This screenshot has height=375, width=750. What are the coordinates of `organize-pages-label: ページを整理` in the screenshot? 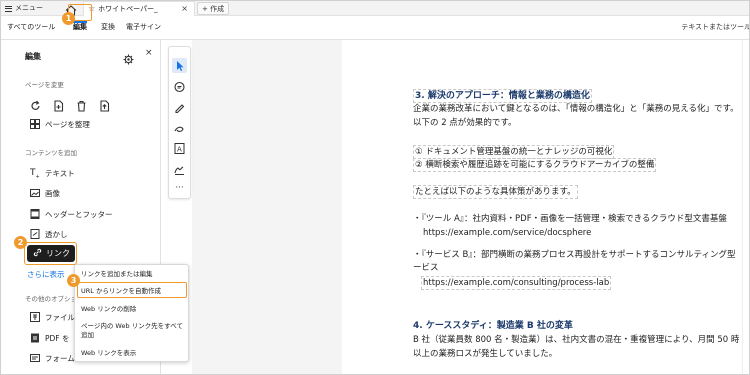 It's located at (67, 124).